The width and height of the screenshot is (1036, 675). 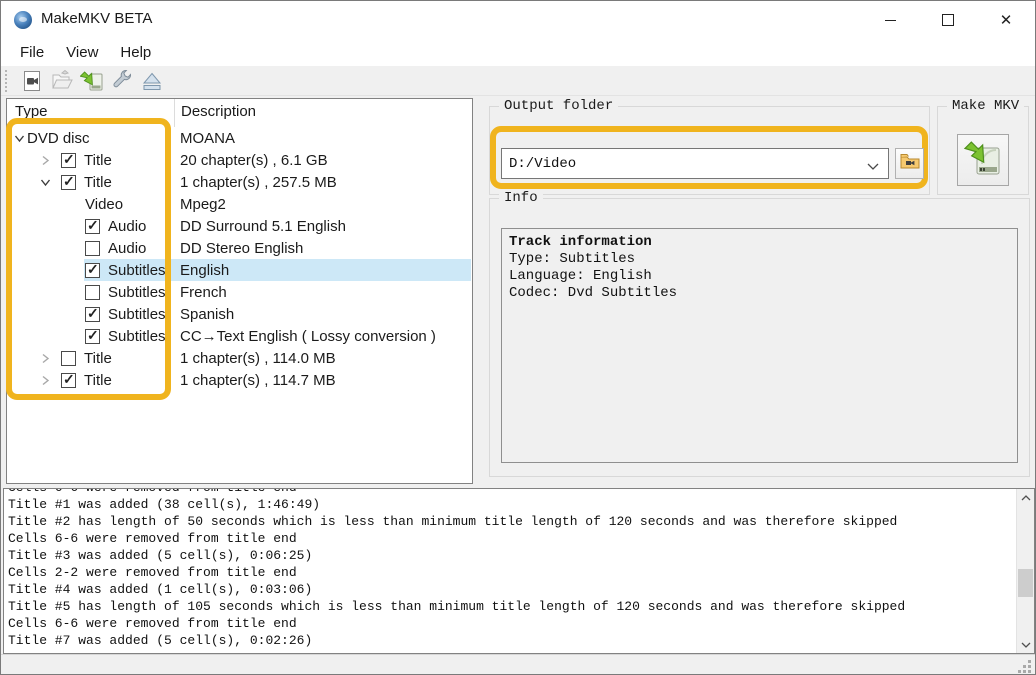 I want to click on description-cell: DD Surround 5.1 English, so click(x=323, y=226).